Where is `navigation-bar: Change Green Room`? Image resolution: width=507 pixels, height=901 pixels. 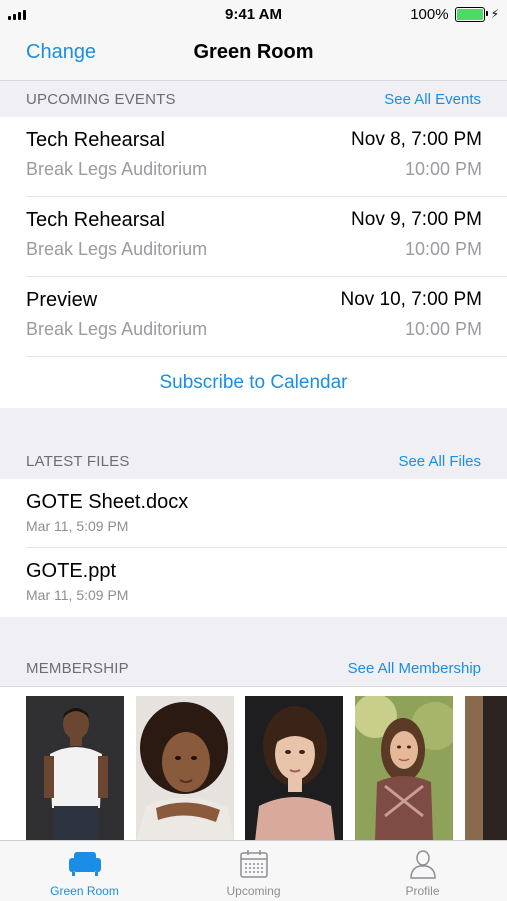
navigation-bar: Change Green Room is located at coordinates (253, 54).